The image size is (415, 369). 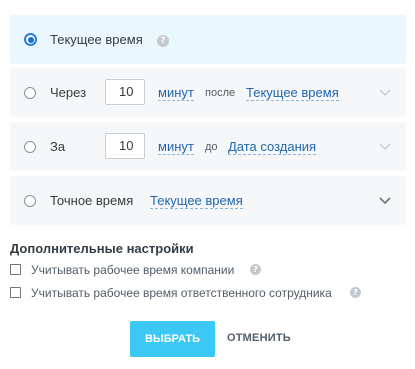 I want to click on radio-after, so click(x=30, y=93).